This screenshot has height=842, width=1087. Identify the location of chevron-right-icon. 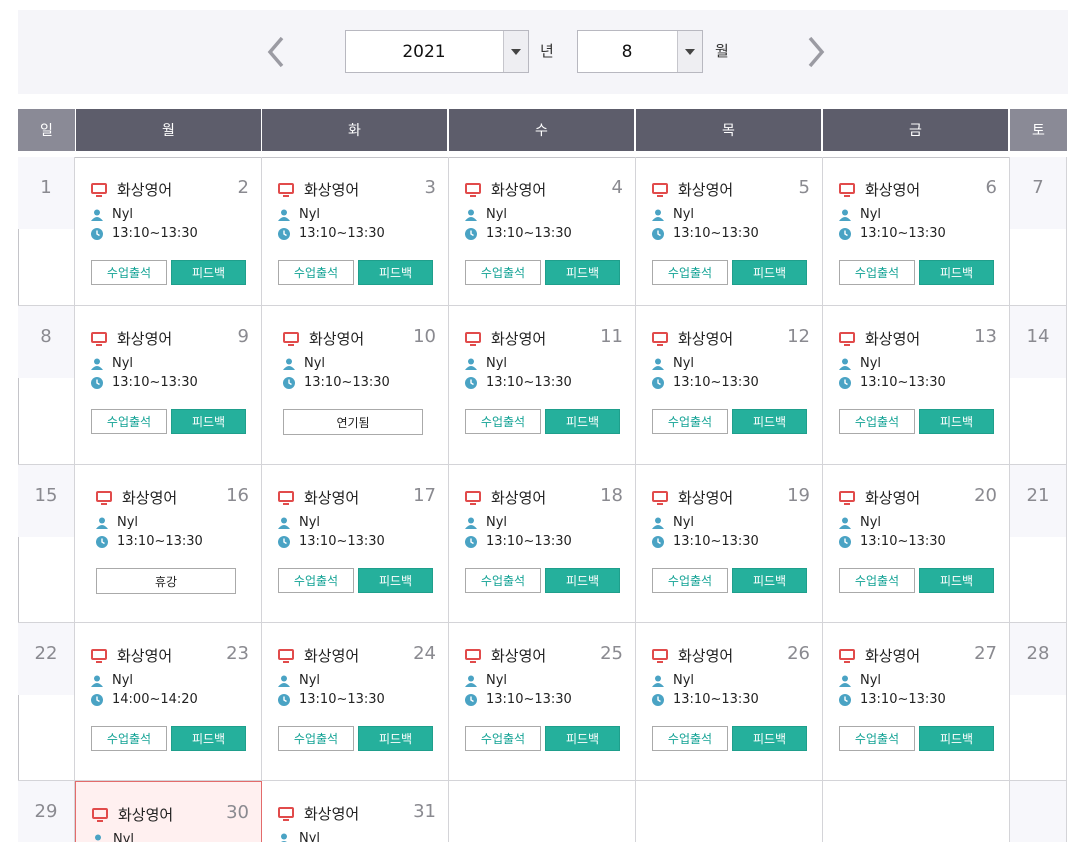
(816, 52).